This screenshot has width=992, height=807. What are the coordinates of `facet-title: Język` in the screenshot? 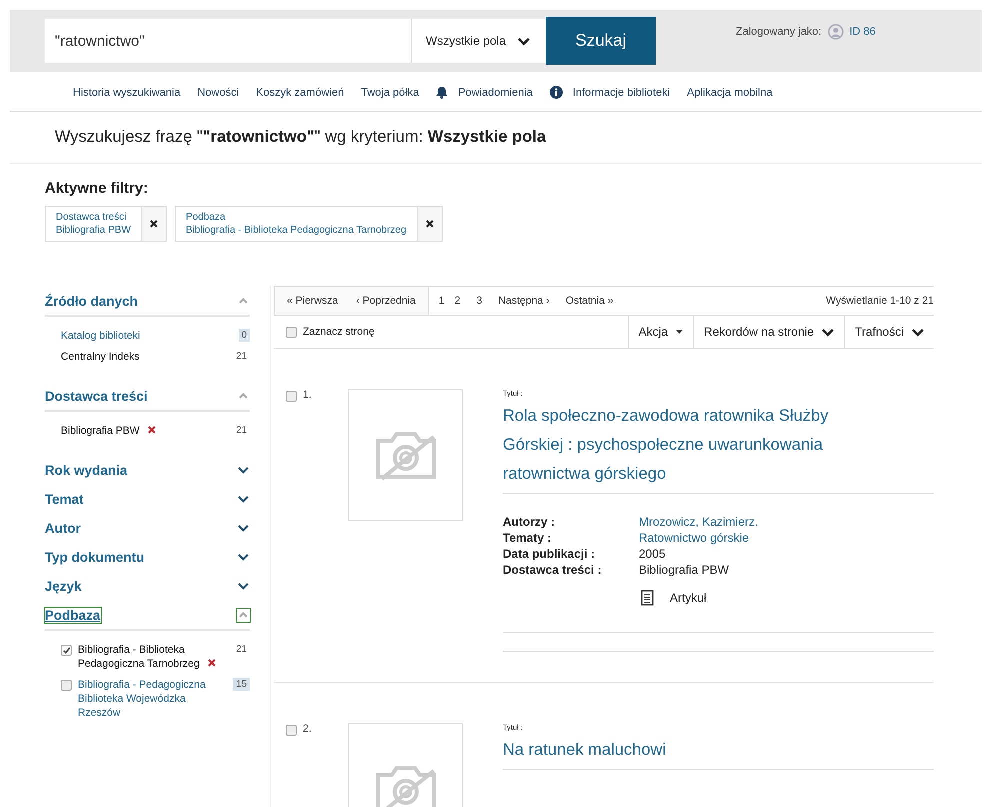 It's located at (63, 586).